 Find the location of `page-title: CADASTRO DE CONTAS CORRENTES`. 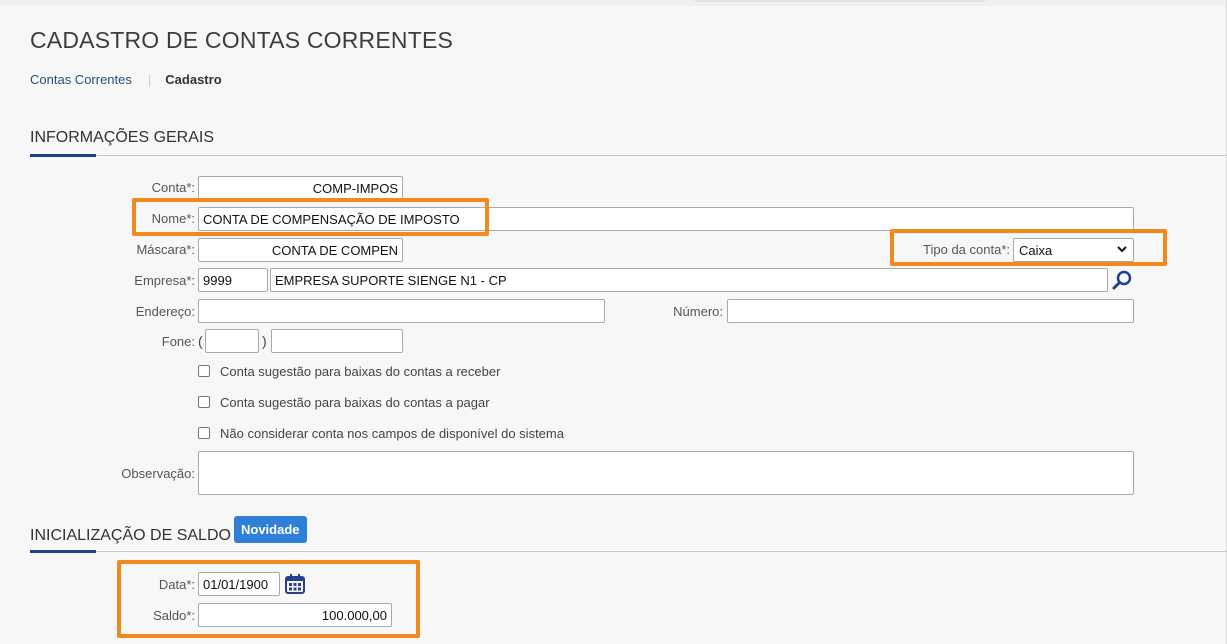

page-title: CADASTRO DE CONTAS CORRENTES is located at coordinates (242, 40).